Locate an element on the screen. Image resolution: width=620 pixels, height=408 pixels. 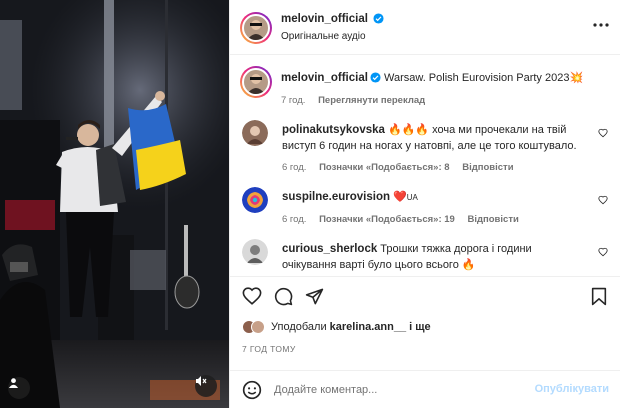
see-translation-link: Переглянути переклад is located at coordinates (371, 100).